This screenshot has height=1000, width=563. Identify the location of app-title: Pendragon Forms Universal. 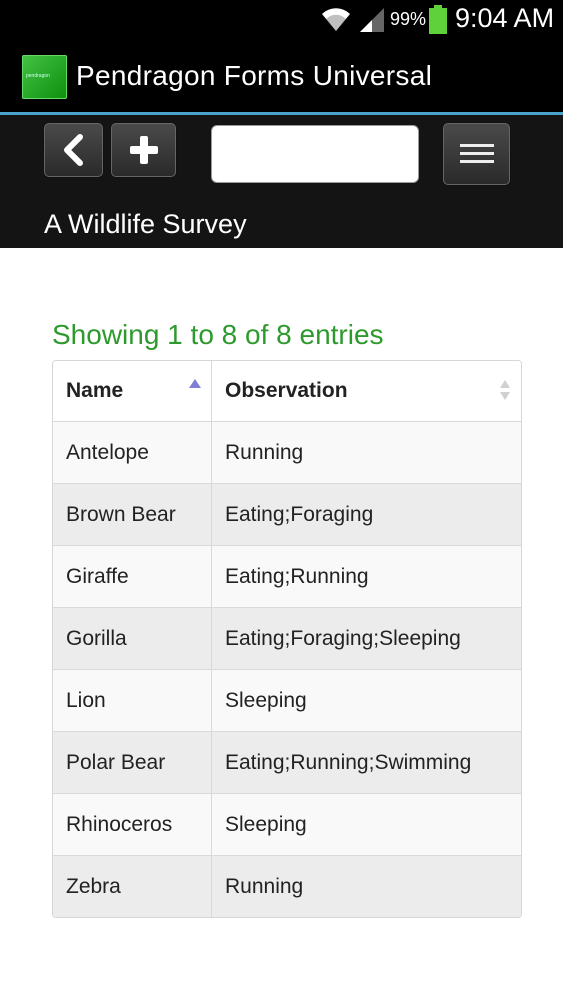
(254, 75).